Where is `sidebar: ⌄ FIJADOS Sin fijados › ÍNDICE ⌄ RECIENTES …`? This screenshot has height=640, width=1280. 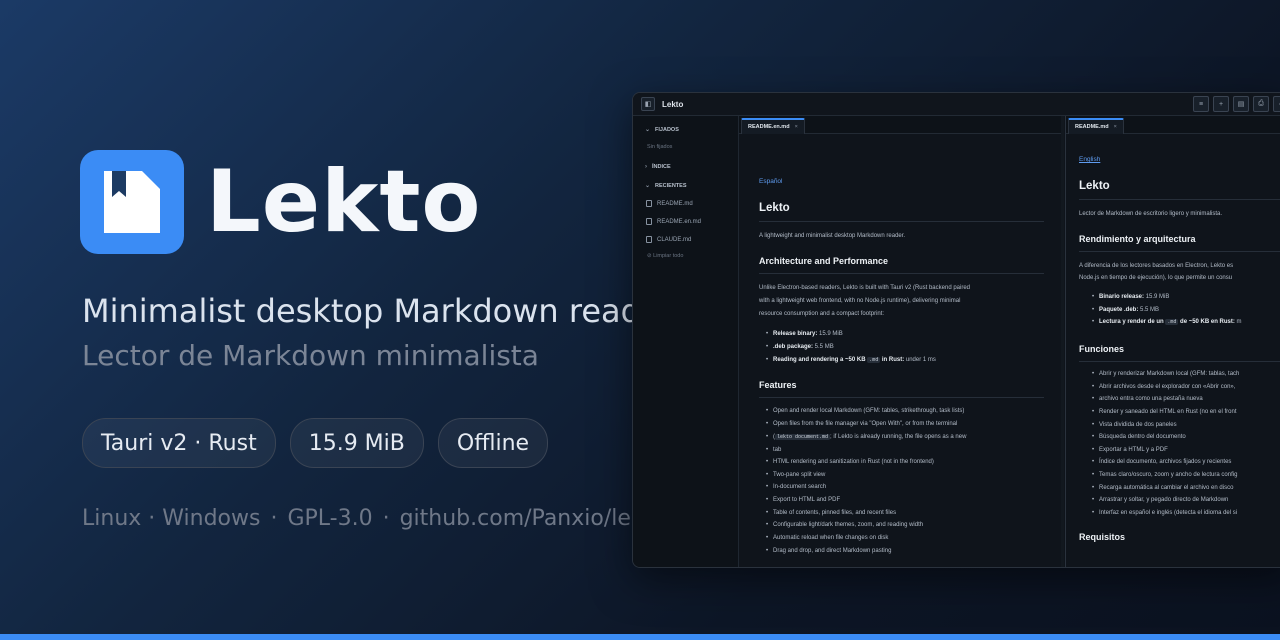 sidebar: ⌄ FIJADOS Sin fijados › ÍNDICE ⌄ RECIENTES … is located at coordinates (686, 341).